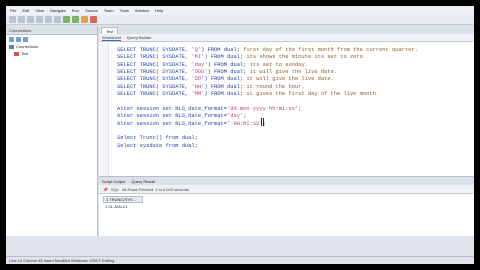 The image size is (480, 270). I want to click on code-line: Alter session set NLS_date_format='day';, so click(181, 116).